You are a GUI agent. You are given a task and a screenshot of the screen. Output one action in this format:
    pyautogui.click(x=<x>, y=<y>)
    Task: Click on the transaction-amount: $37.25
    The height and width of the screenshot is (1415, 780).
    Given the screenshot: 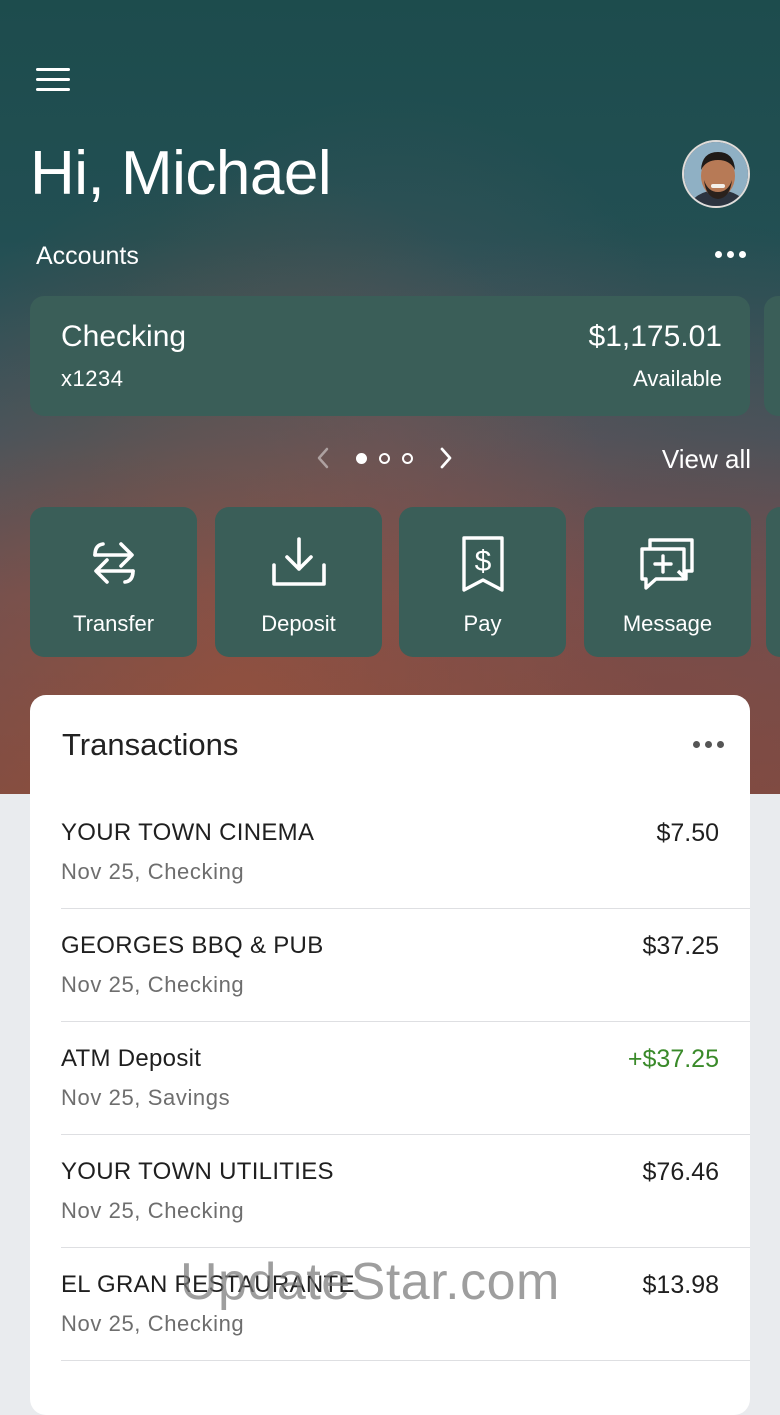 What is the action you would take?
    pyautogui.click(x=680, y=946)
    